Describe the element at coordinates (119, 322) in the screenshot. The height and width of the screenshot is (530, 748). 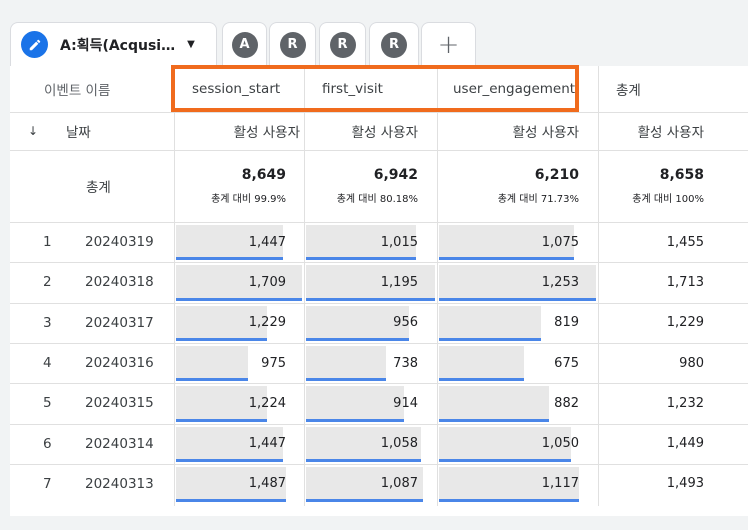
I see `row-date: 20240317` at that location.